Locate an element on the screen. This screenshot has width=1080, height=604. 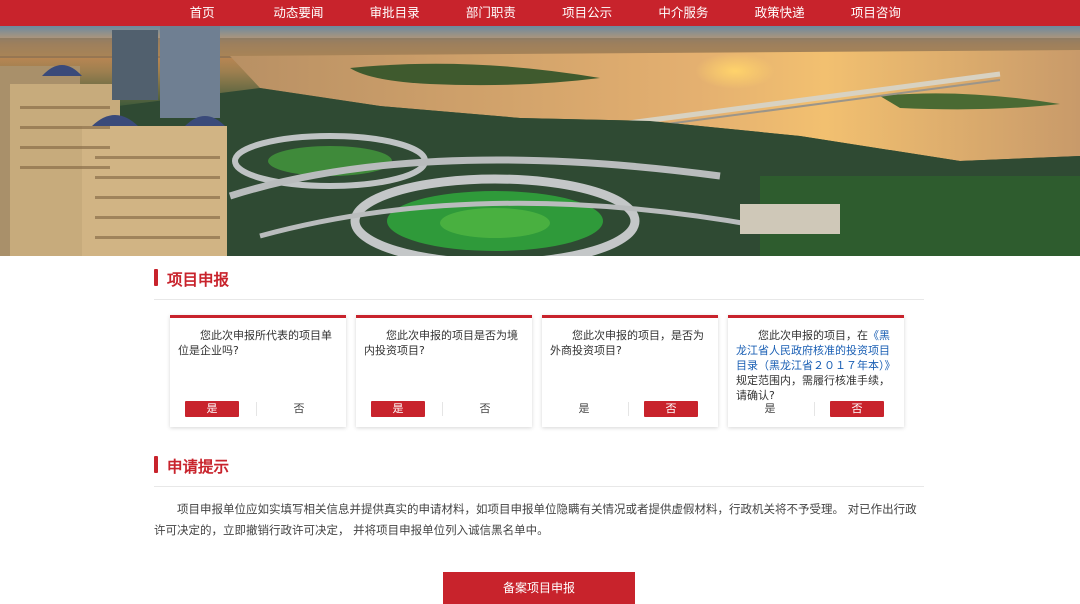
question-card-enterprise: 您此次申报所代表的项目单位是企业吗? 是 否 is located at coordinates (258, 371).